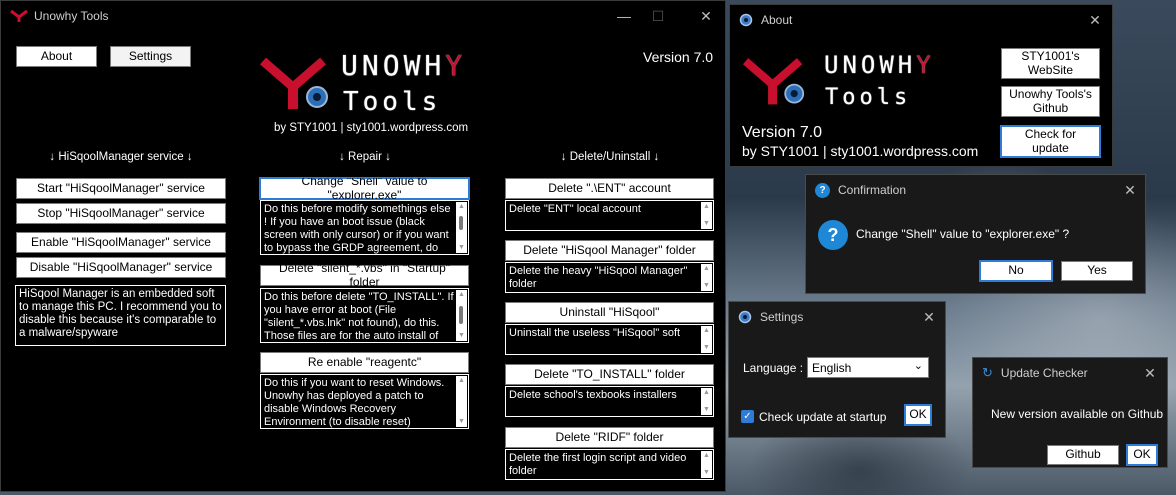 This screenshot has width=1176, height=495. What do you see at coordinates (860, 151) in the screenshot?
I see `about-byline: by STY1001 | sty1001.wordpress.com` at bounding box center [860, 151].